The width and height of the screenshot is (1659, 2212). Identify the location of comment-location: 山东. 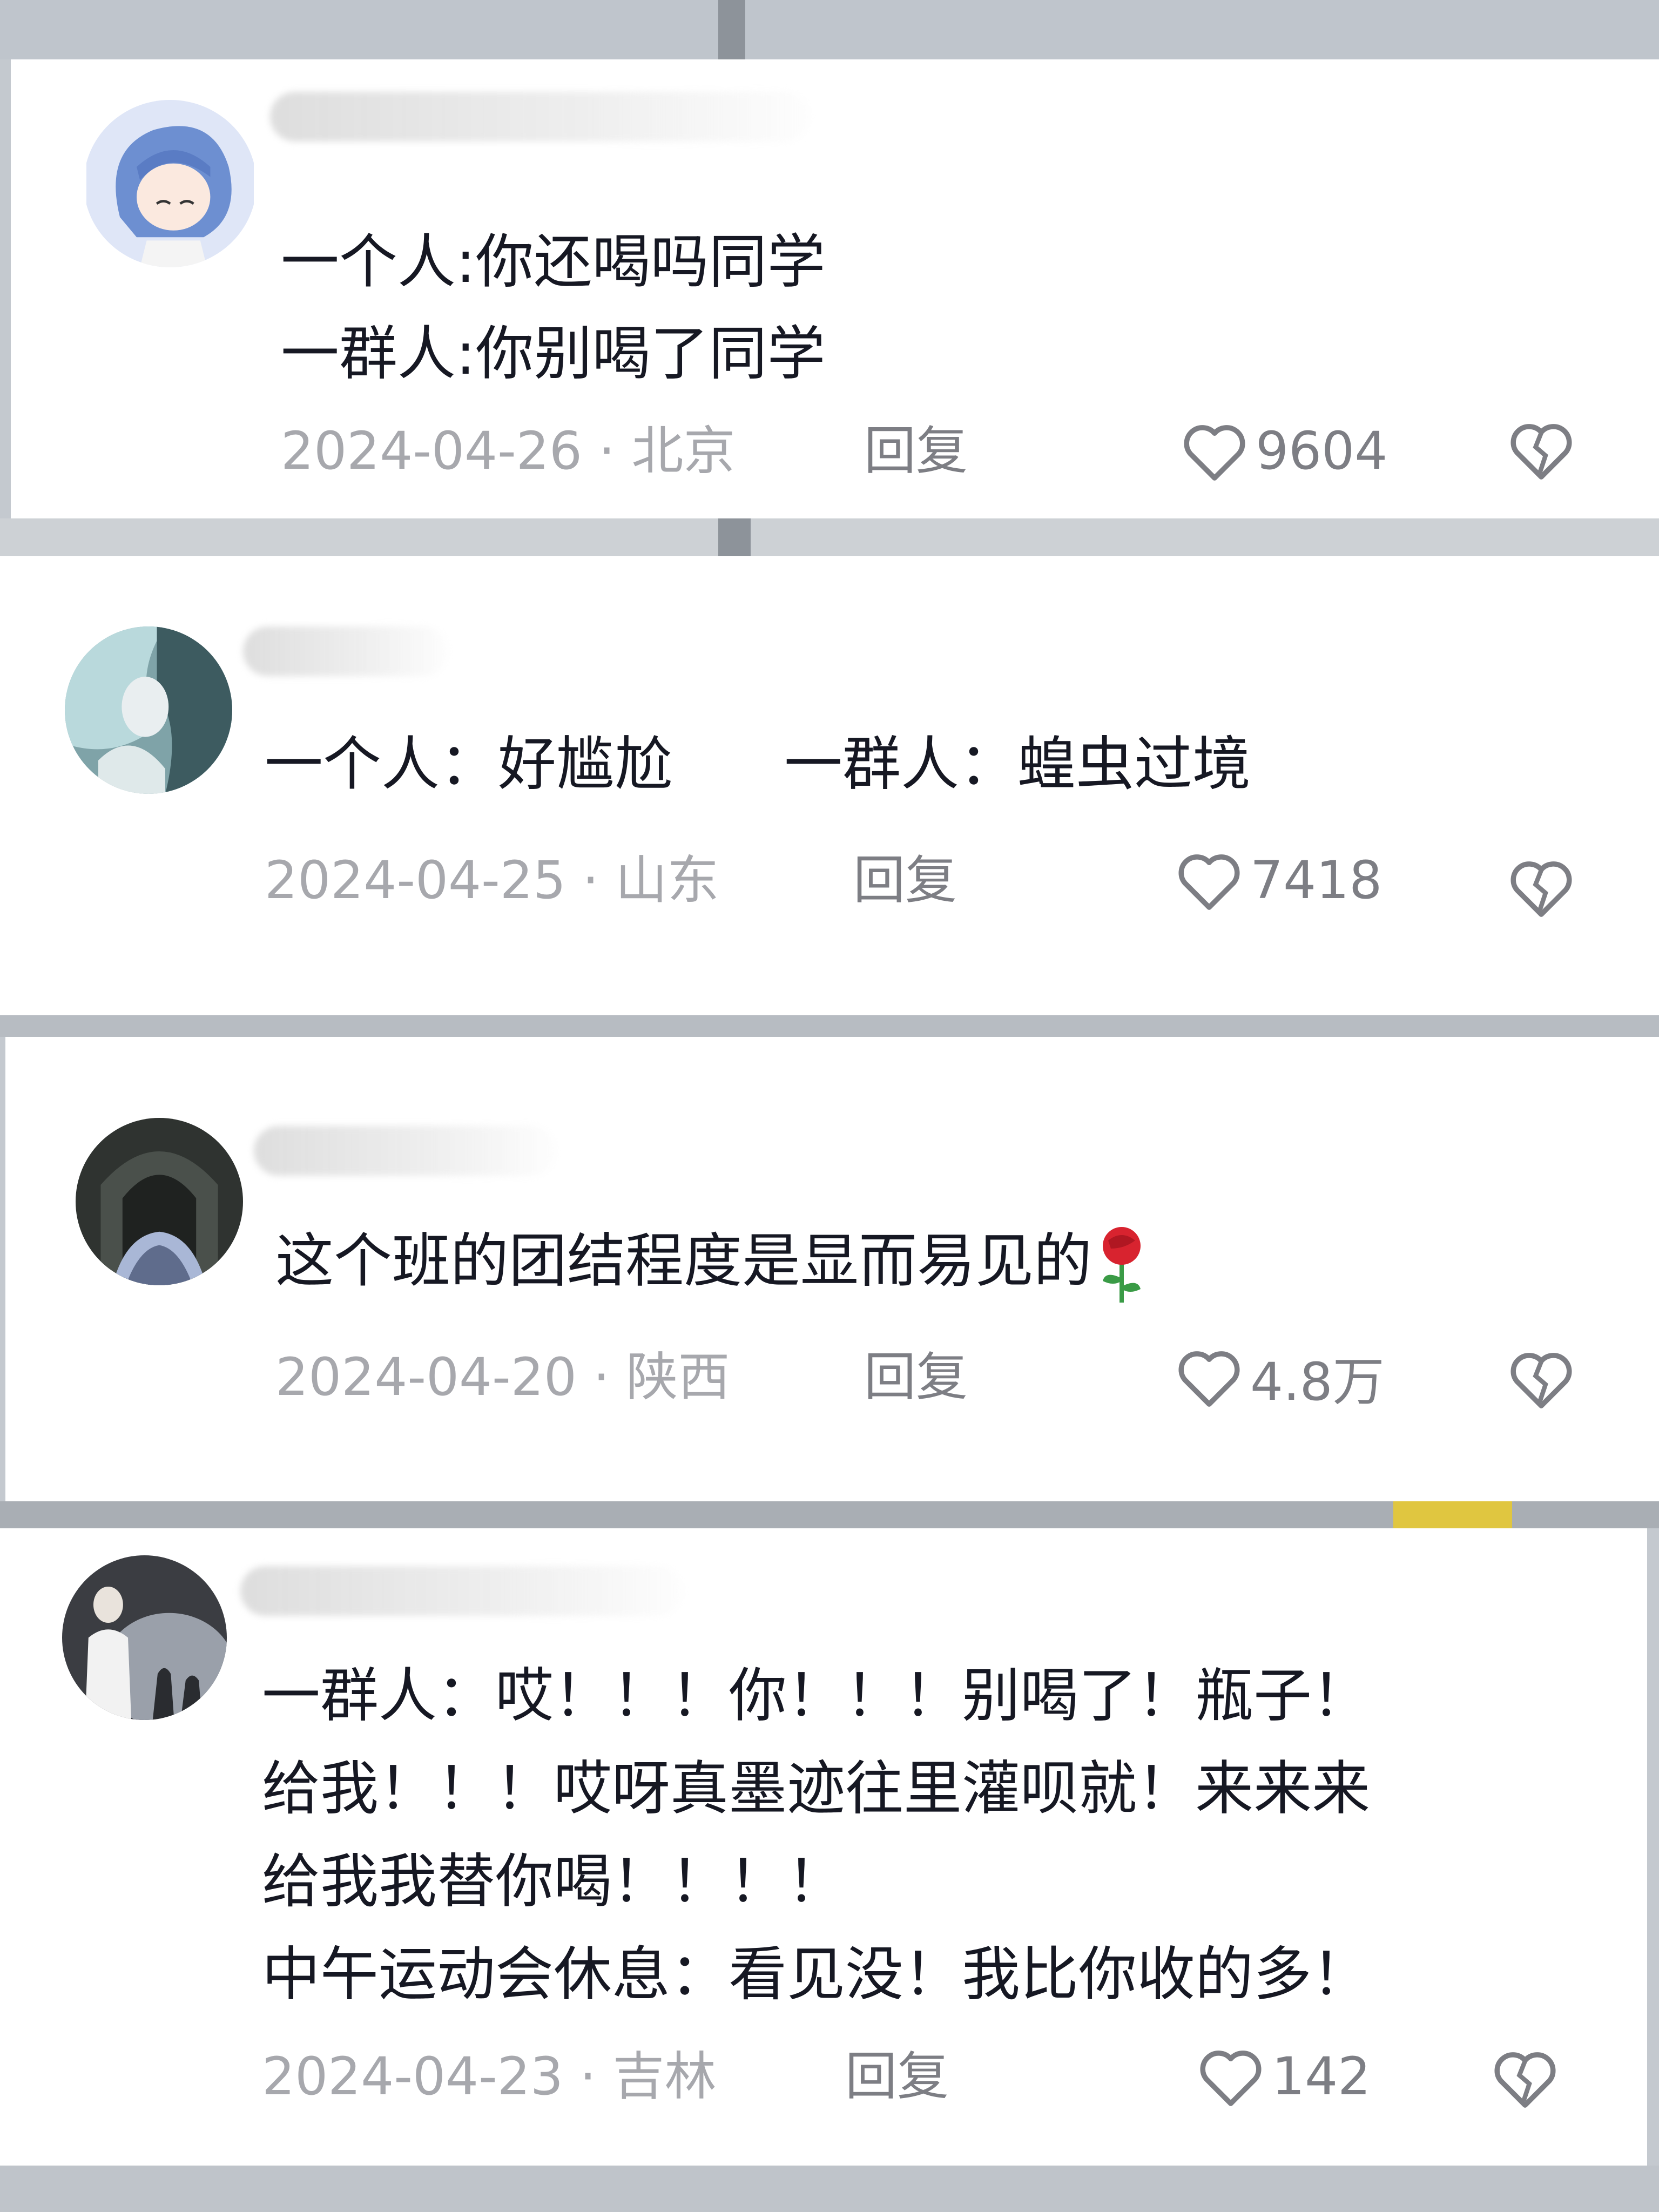
(667, 880).